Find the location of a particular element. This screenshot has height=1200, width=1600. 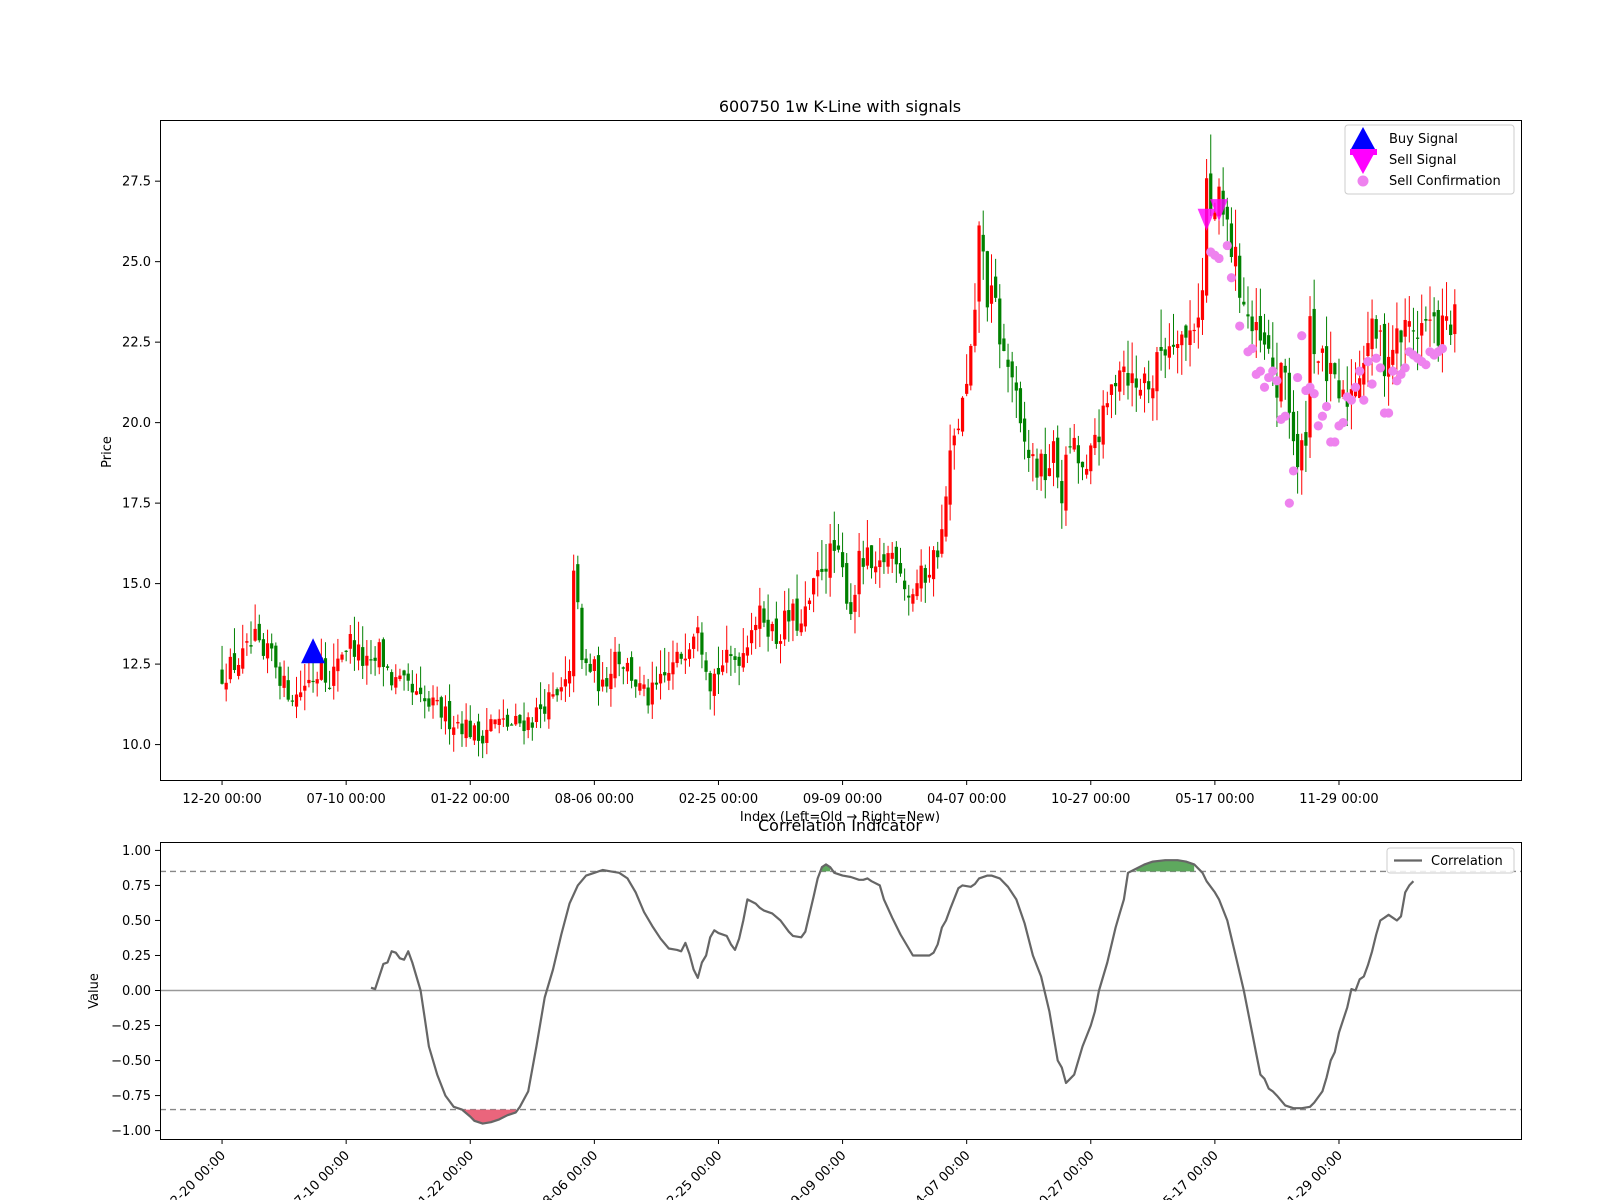

correlation-x-tick-label: 07-10 00:00 is located at coordinates (319, 1174).